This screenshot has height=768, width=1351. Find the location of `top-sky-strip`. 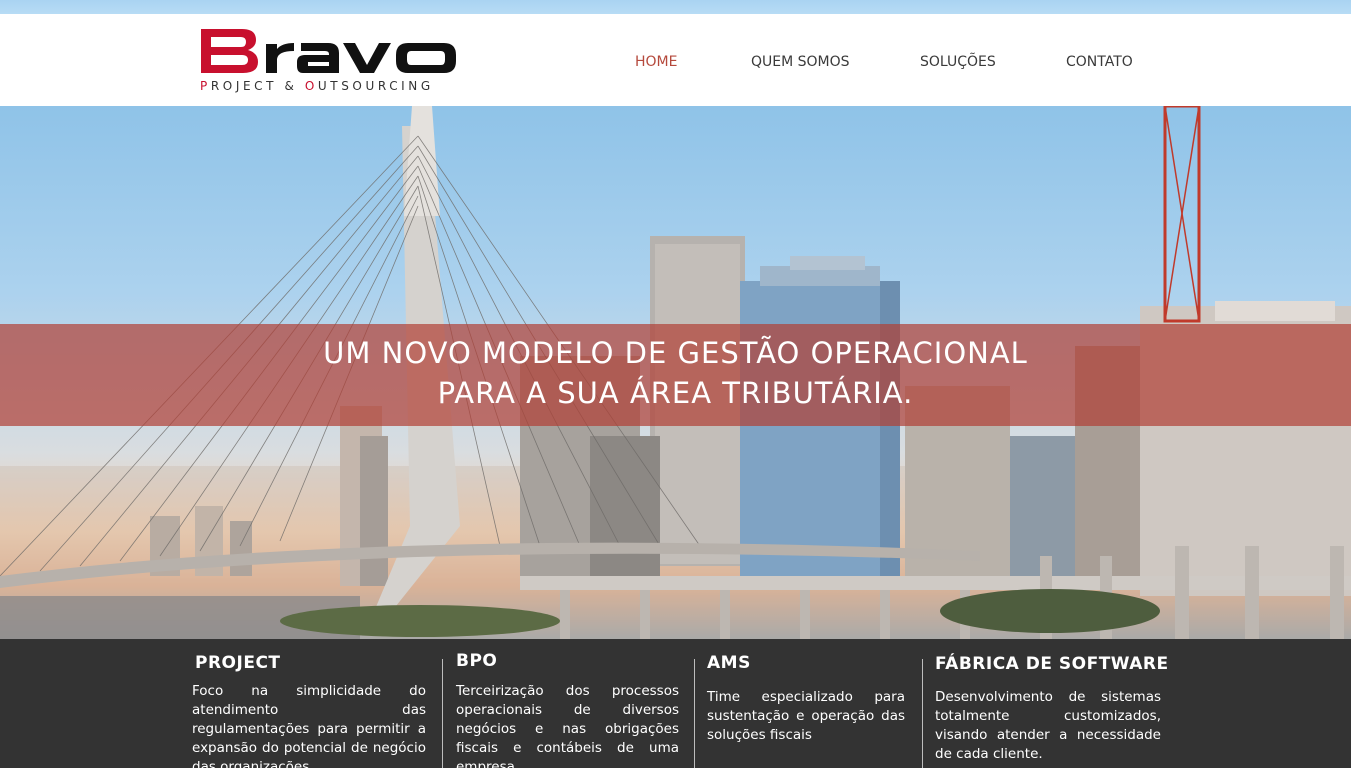

top-sky-strip is located at coordinates (675, 7).